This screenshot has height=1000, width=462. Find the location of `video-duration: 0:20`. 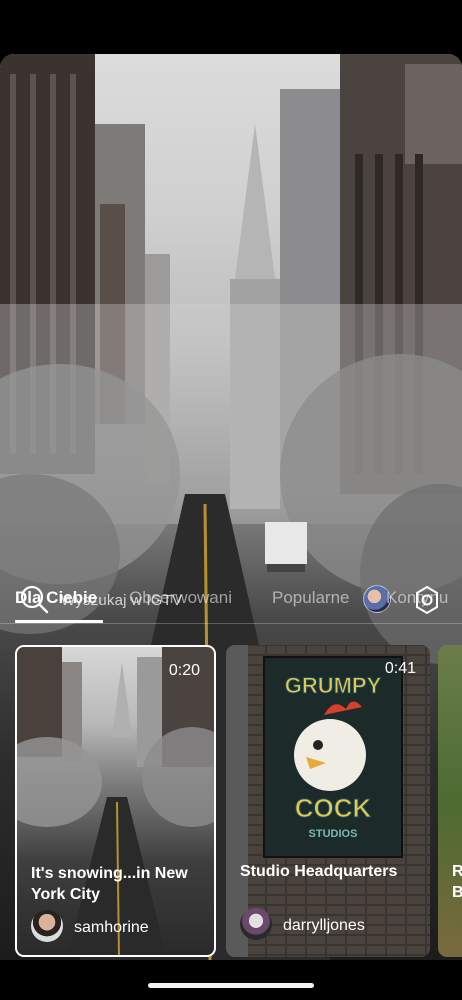

video-duration: 0:20 is located at coordinates (184, 670).